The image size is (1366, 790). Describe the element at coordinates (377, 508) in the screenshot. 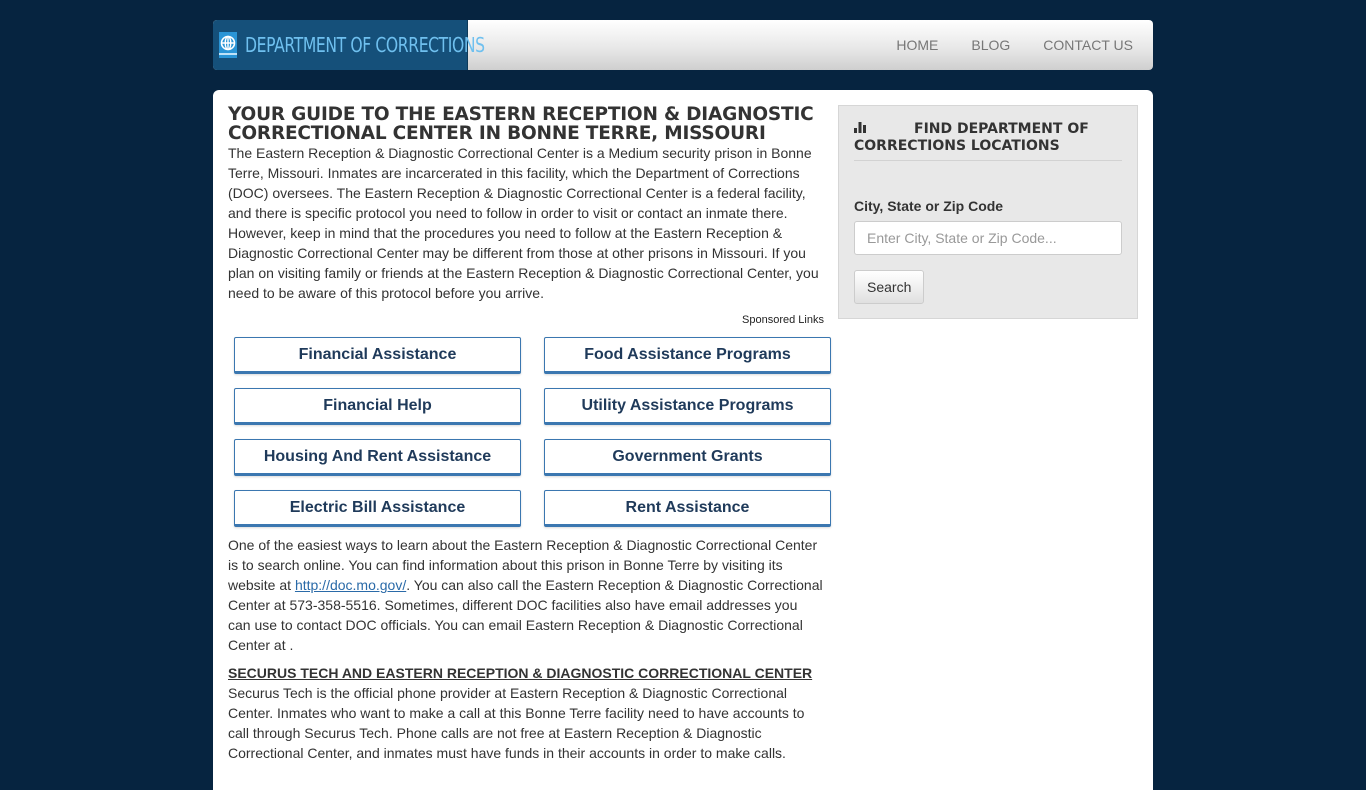

I see `ad-link-electric-bill-assistance: Electric Bill Assistance` at that location.